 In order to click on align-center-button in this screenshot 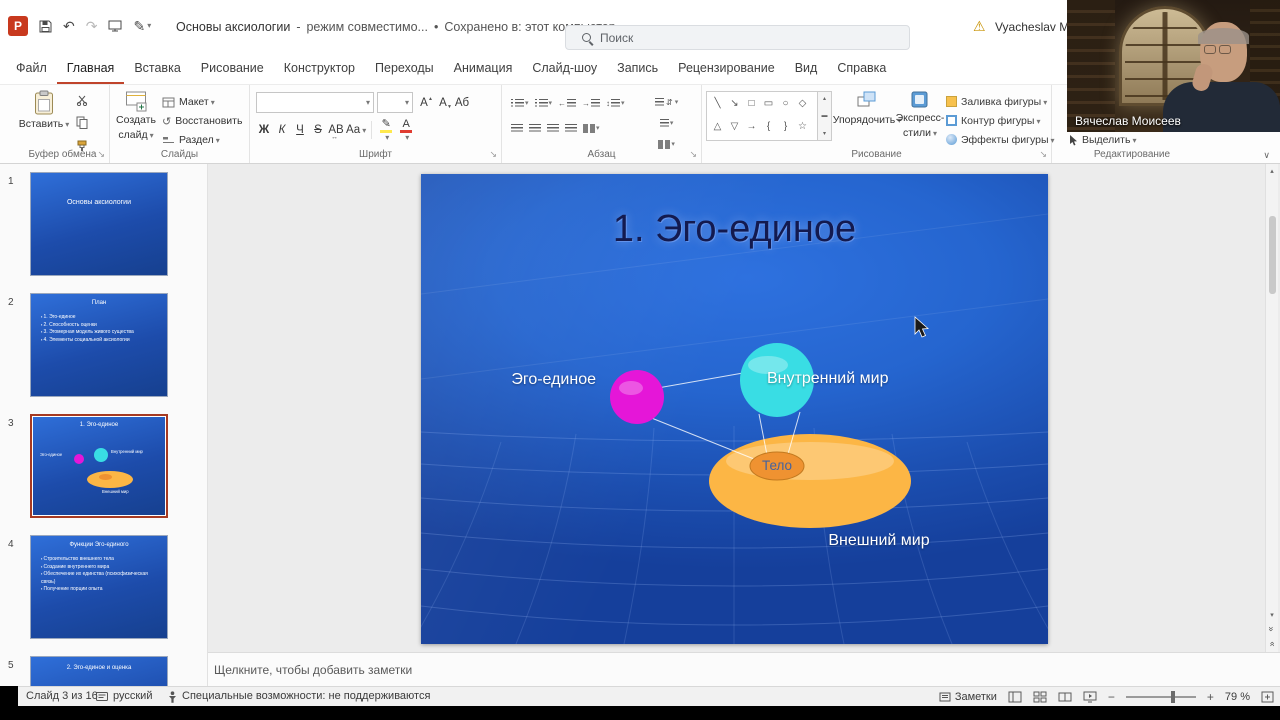, I will do `click(535, 128)`.